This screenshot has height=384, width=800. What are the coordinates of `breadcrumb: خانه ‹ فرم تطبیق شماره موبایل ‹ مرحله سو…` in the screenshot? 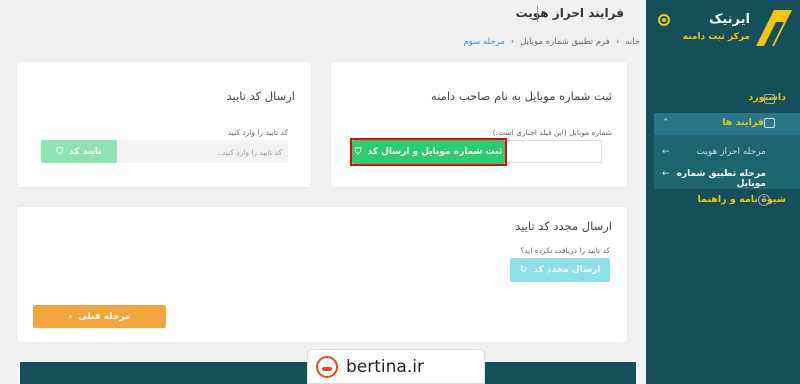 It's located at (551, 42).